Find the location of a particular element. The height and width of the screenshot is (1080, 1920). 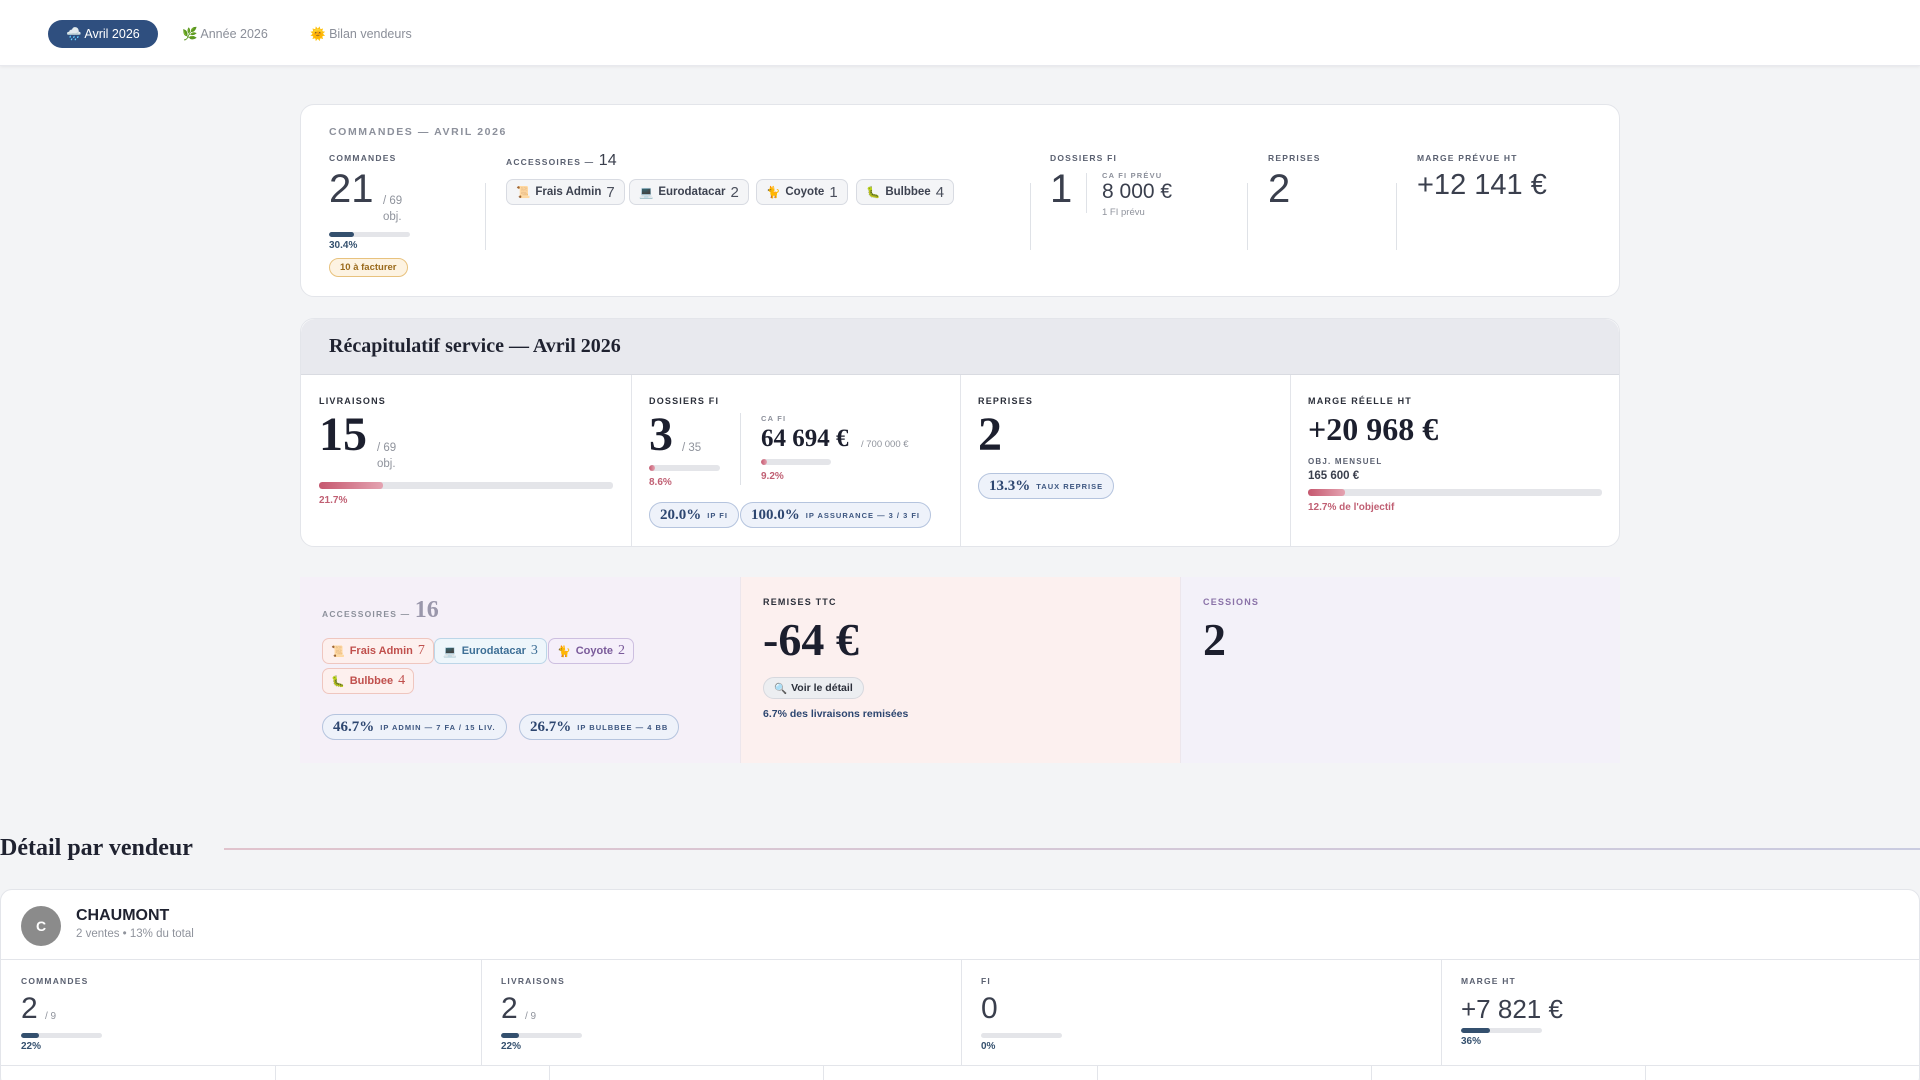

stat-value: +7 821 € is located at coordinates (1512, 1009).